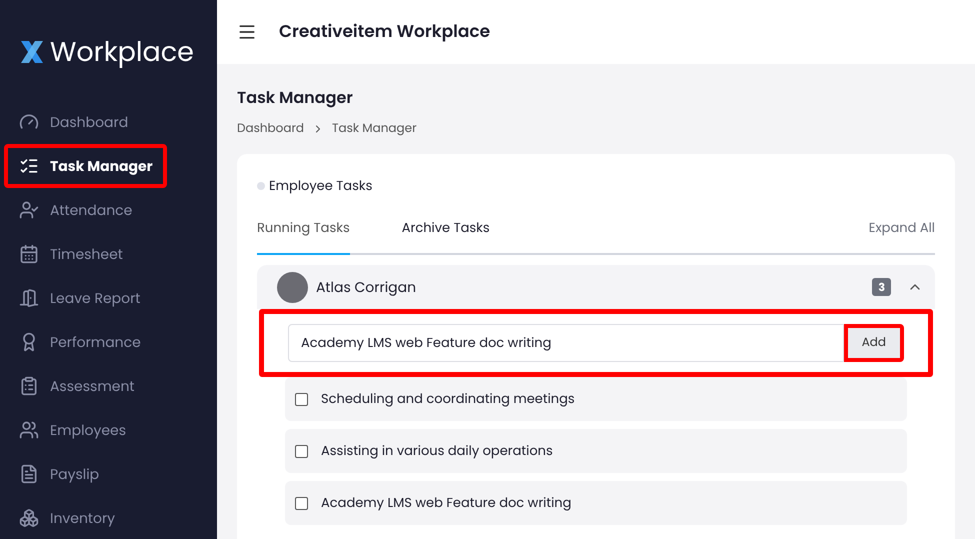 Image resolution: width=975 pixels, height=539 pixels. Describe the element at coordinates (29, 430) in the screenshot. I see `users-icon` at that location.